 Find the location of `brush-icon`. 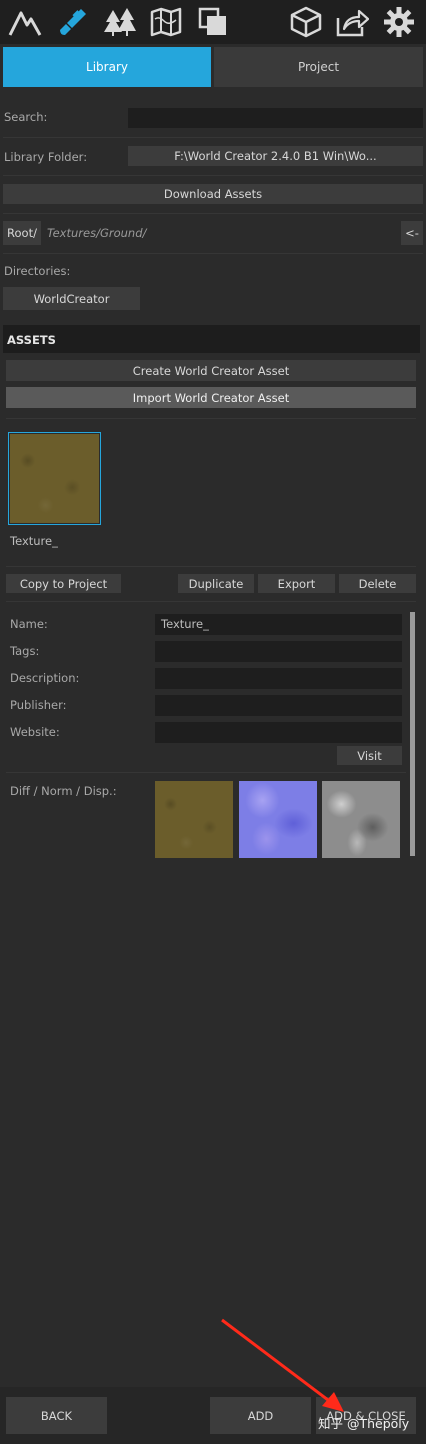

brush-icon is located at coordinates (73, 22).